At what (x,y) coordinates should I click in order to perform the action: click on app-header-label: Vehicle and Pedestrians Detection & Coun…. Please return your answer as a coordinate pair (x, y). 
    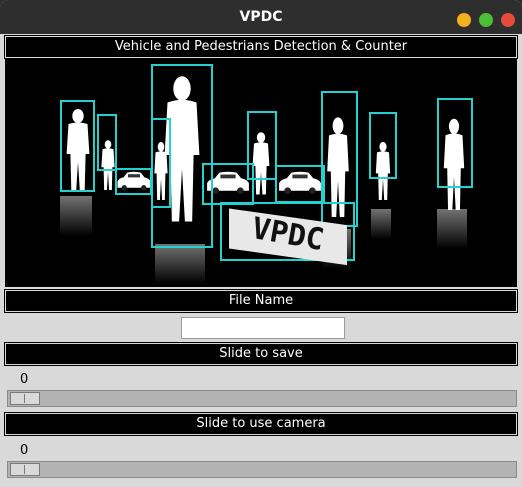
    Looking at the image, I should click on (261, 47).